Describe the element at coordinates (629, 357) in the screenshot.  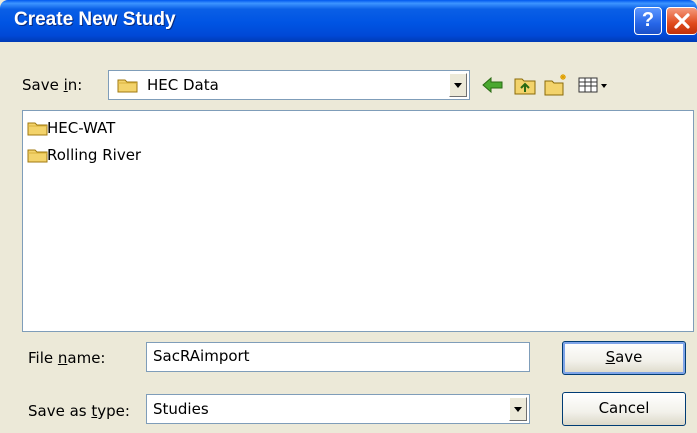
I see `save-button-label: ave` at that location.